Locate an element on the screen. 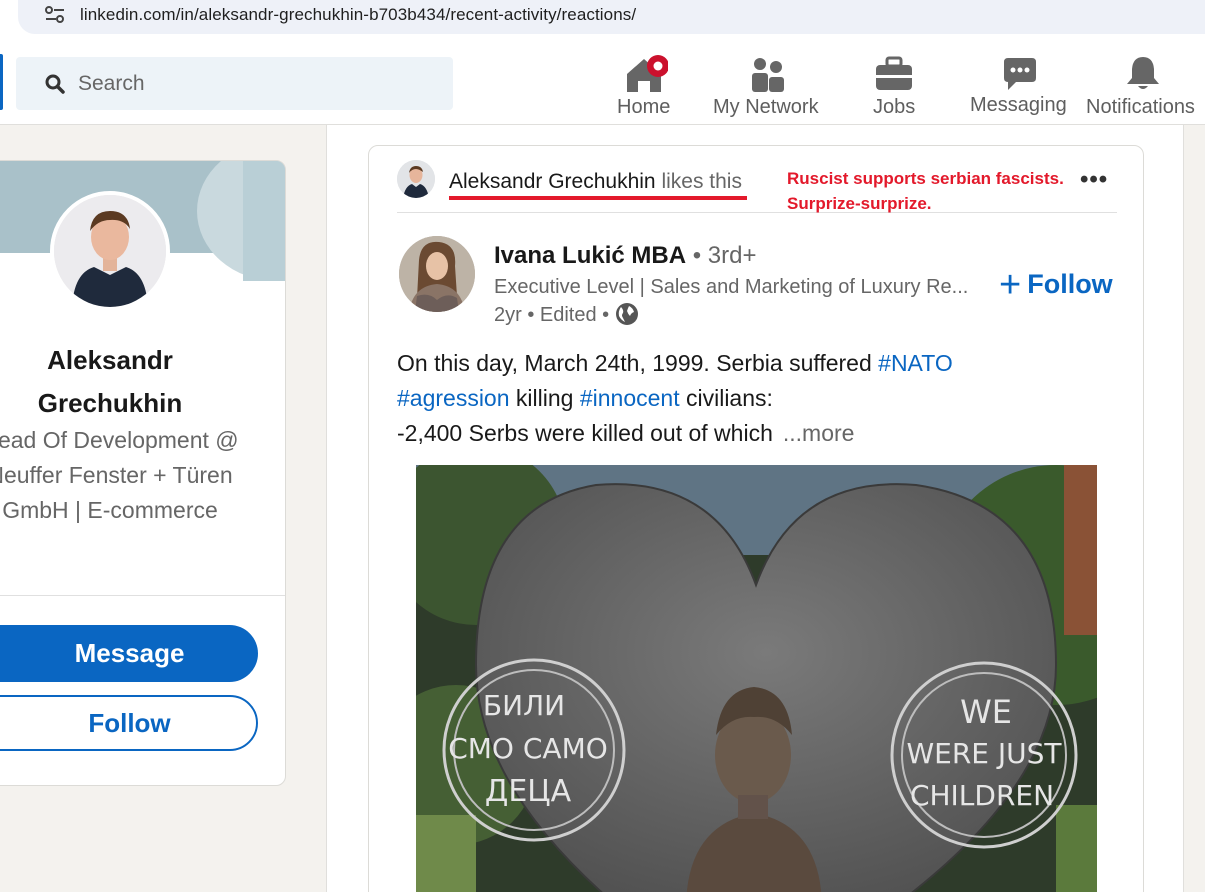 The width and height of the screenshot is (1205, 892). nav-messaging: Messaging is located at coordinates (1020, 86).